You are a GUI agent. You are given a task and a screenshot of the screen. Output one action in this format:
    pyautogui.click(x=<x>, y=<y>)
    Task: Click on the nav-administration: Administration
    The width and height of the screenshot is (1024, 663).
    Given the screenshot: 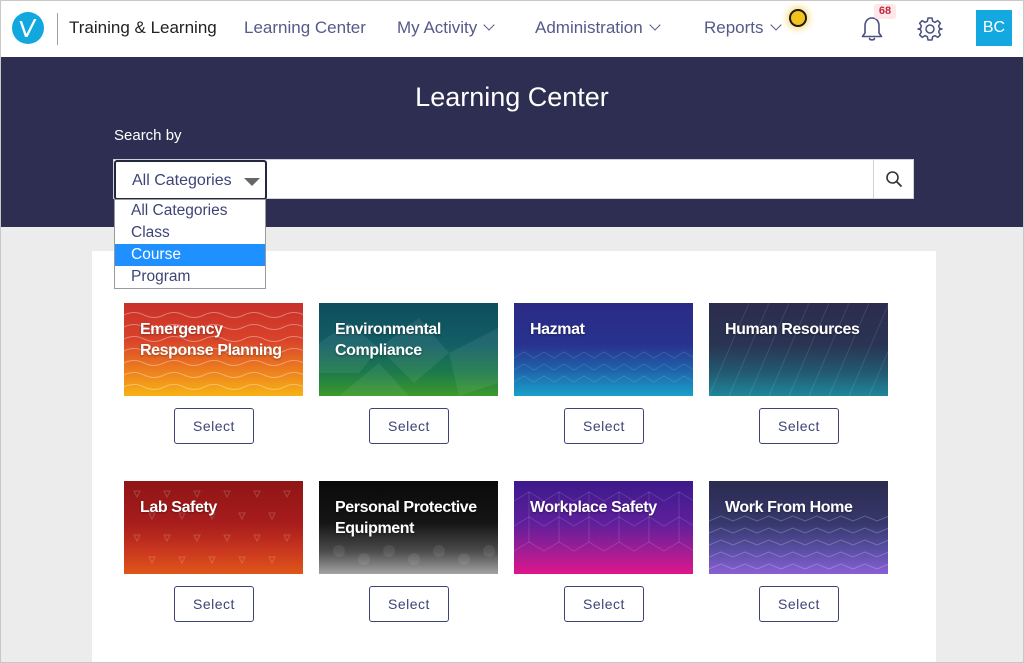 What is the action you would take?
    pyautogui.click(x=598, y=28)
    